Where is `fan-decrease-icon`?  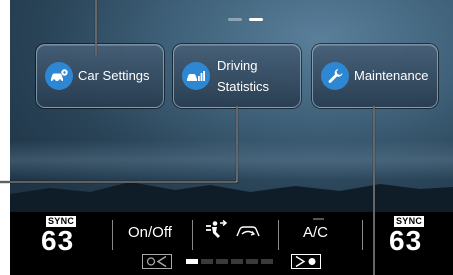 fan-decrease-icon is located at coordinates (156, 261).